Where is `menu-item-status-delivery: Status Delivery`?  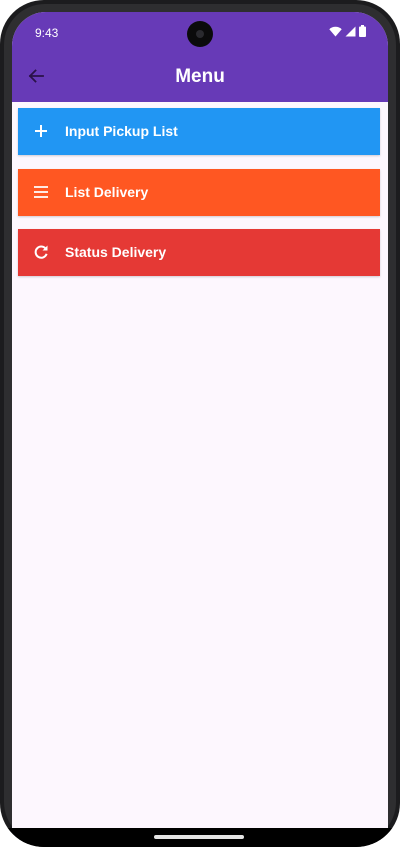 menu-item-status-delivery: Status Delivery is located at coordinates (199, 252).